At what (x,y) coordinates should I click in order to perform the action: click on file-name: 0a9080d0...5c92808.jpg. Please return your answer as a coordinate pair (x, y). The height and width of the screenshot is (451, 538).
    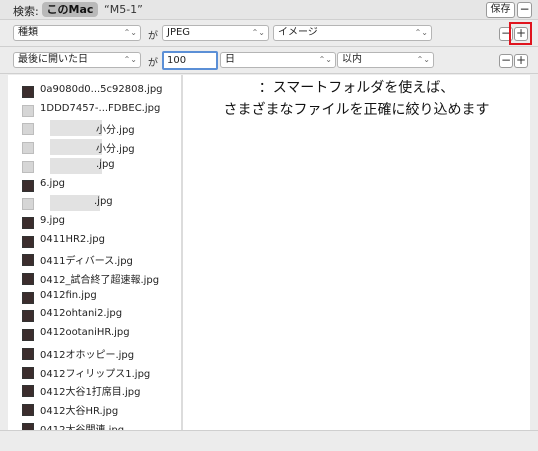
    Looking at the image, I should click on (101, 89).